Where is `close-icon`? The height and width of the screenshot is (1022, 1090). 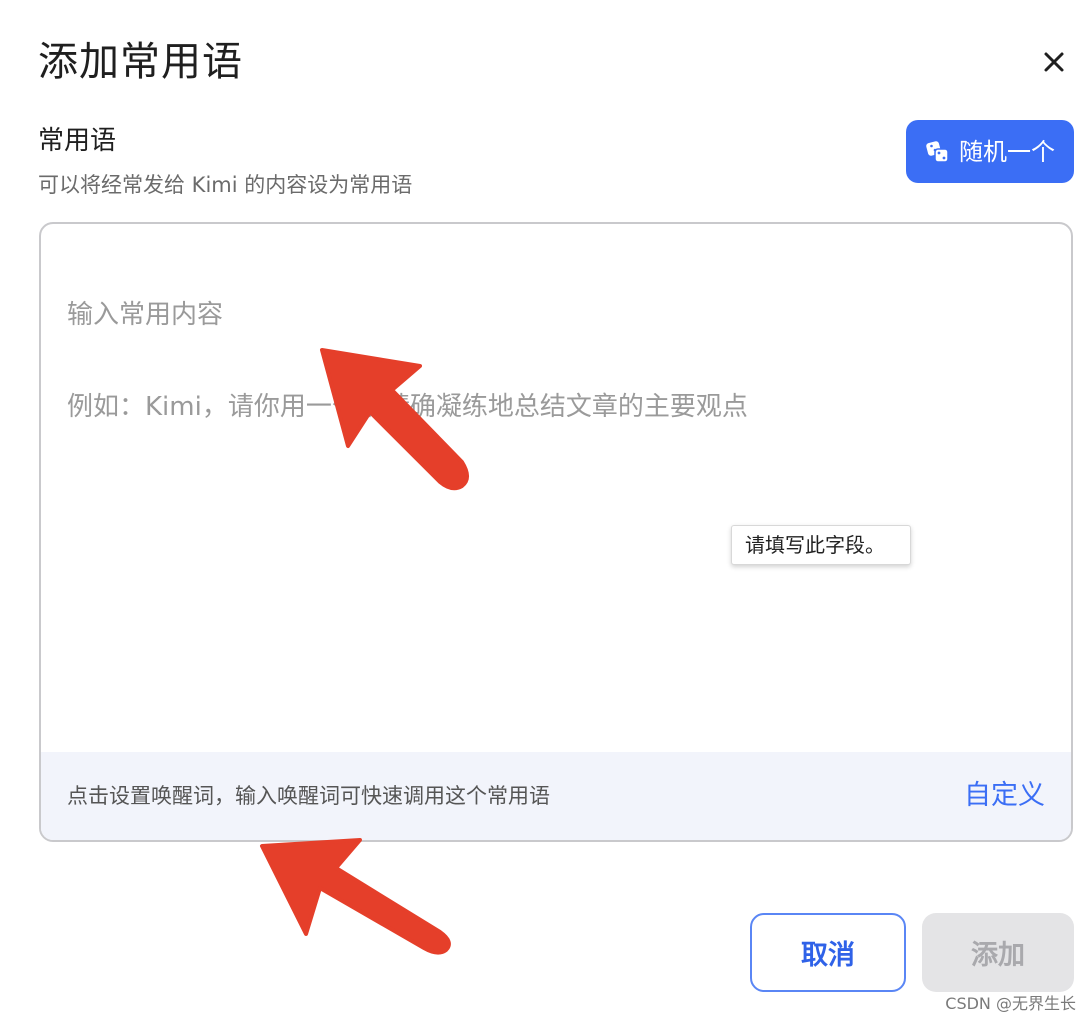
close-icon is located at coordinates (1054, 62).